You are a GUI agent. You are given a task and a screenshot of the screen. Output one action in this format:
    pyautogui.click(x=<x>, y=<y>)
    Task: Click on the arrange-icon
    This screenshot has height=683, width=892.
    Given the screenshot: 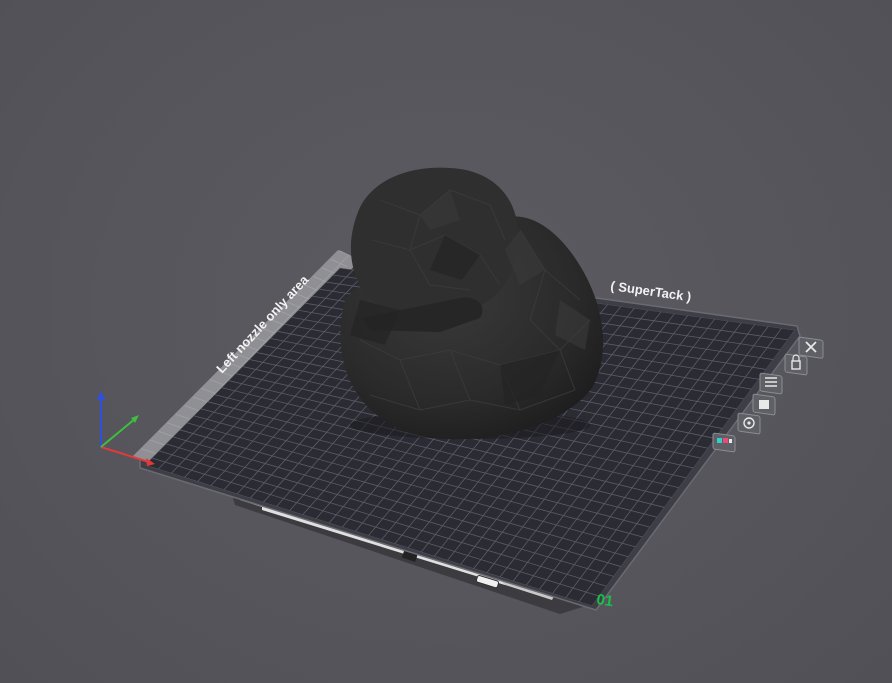 What is the action you would take?
    pyautogui.click(x=764, y=404)
    